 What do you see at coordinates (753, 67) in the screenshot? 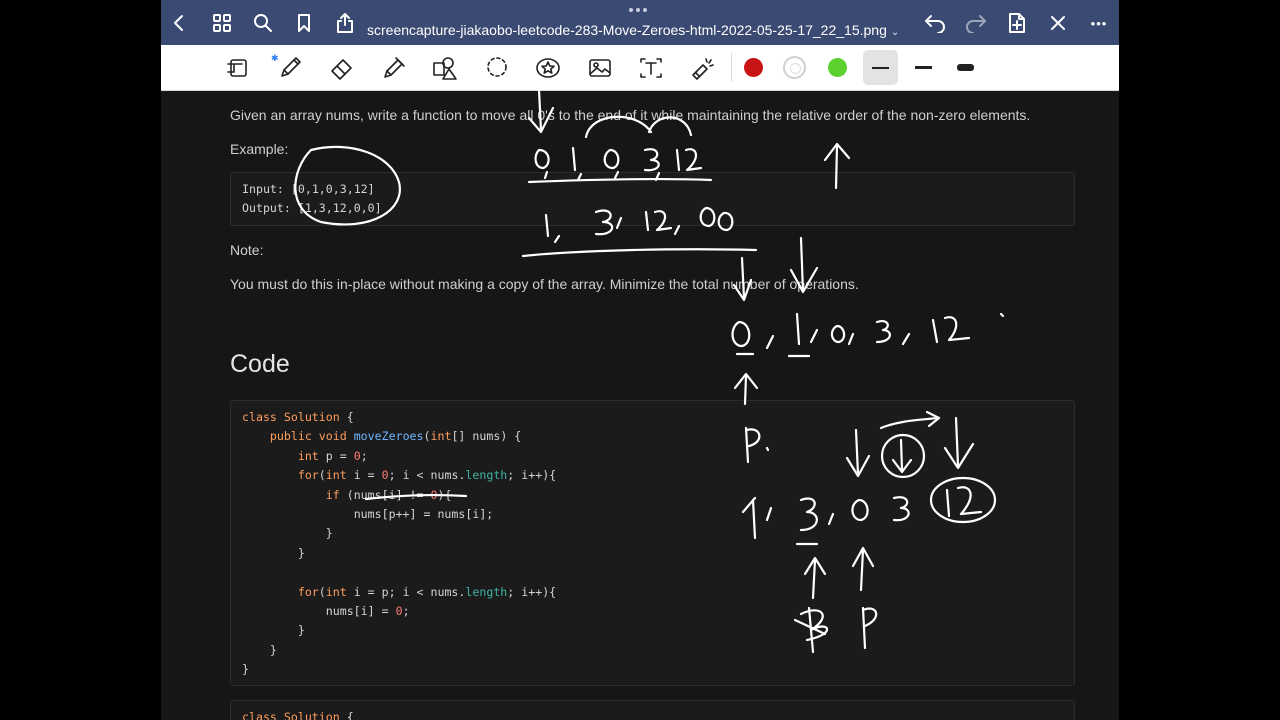
I see `color-swatch-red` at bounding box center [753, 67].